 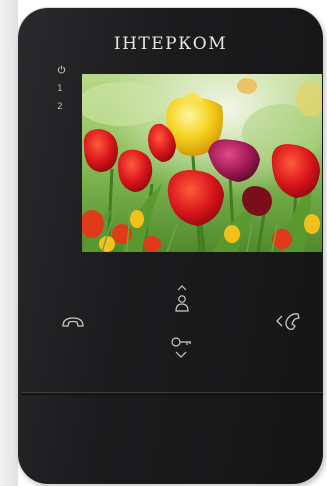 What do you see at coordinates (9, 243) in the screenshot?
I see `device-side-edge` at bounding box center [9, 243].